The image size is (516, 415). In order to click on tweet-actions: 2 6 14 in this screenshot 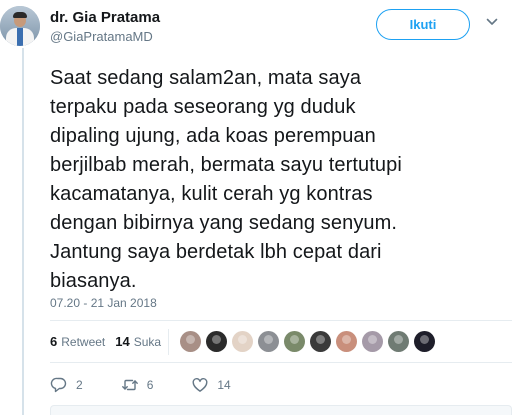, I will do `click(159, 385)`.